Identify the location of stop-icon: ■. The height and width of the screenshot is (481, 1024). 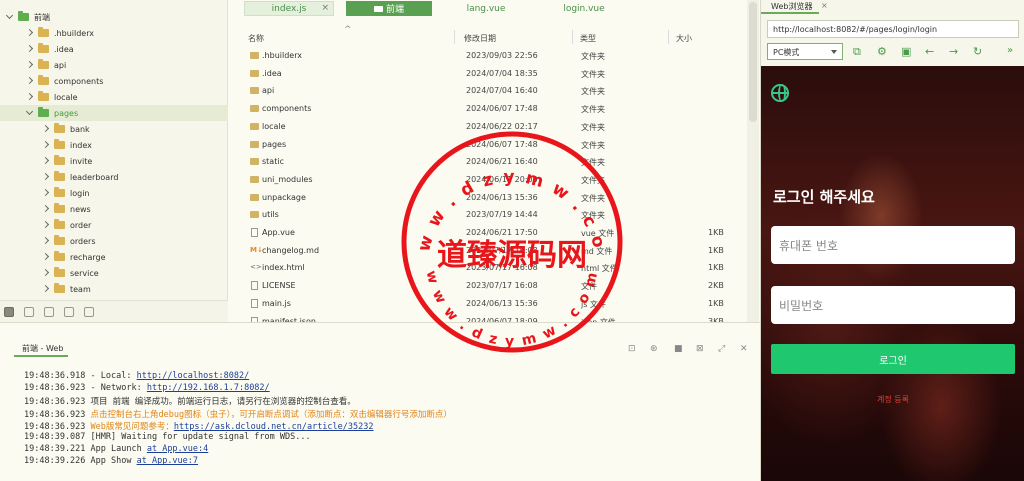
(678, 349).